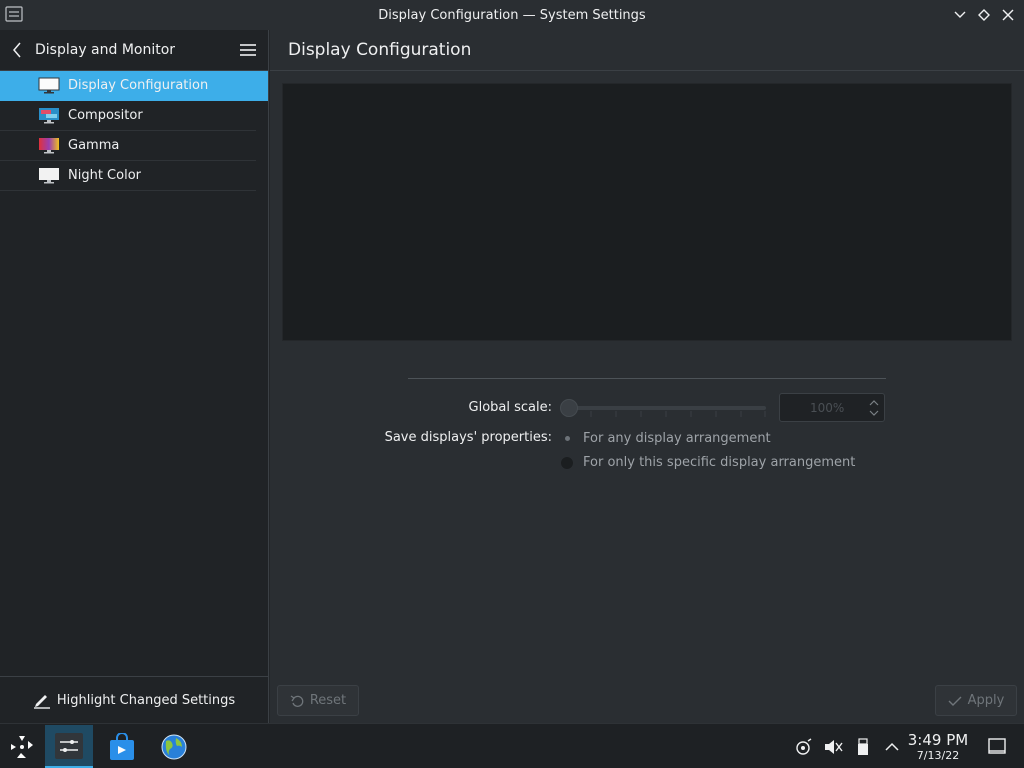 The height and width of the screenshot is (768, 1024). Describe the element at coordinates (863, 747) in the screenshot. I see `usb-storage-icon` at that location.